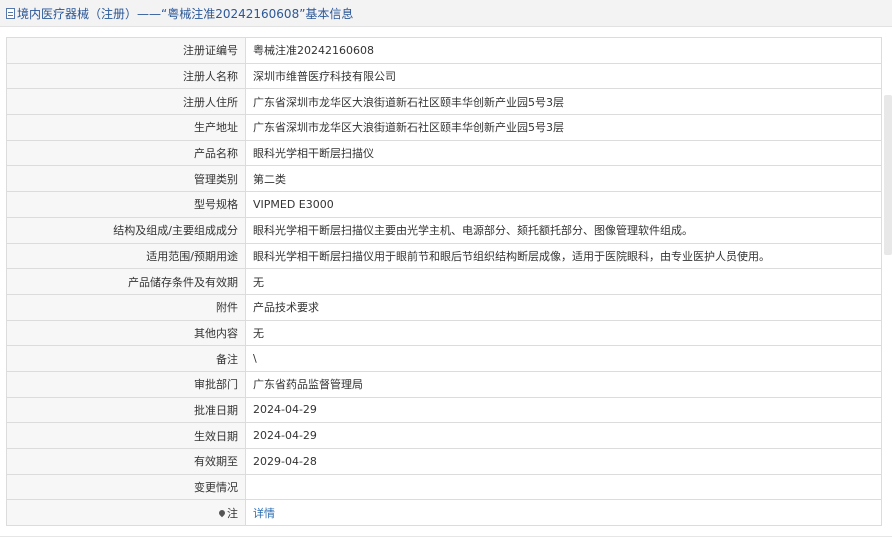 The image size is (892, 540). Describe the element at coordinates (126, 487) in the screenshot. I see `row-label-changes: 变更情况` at that location.